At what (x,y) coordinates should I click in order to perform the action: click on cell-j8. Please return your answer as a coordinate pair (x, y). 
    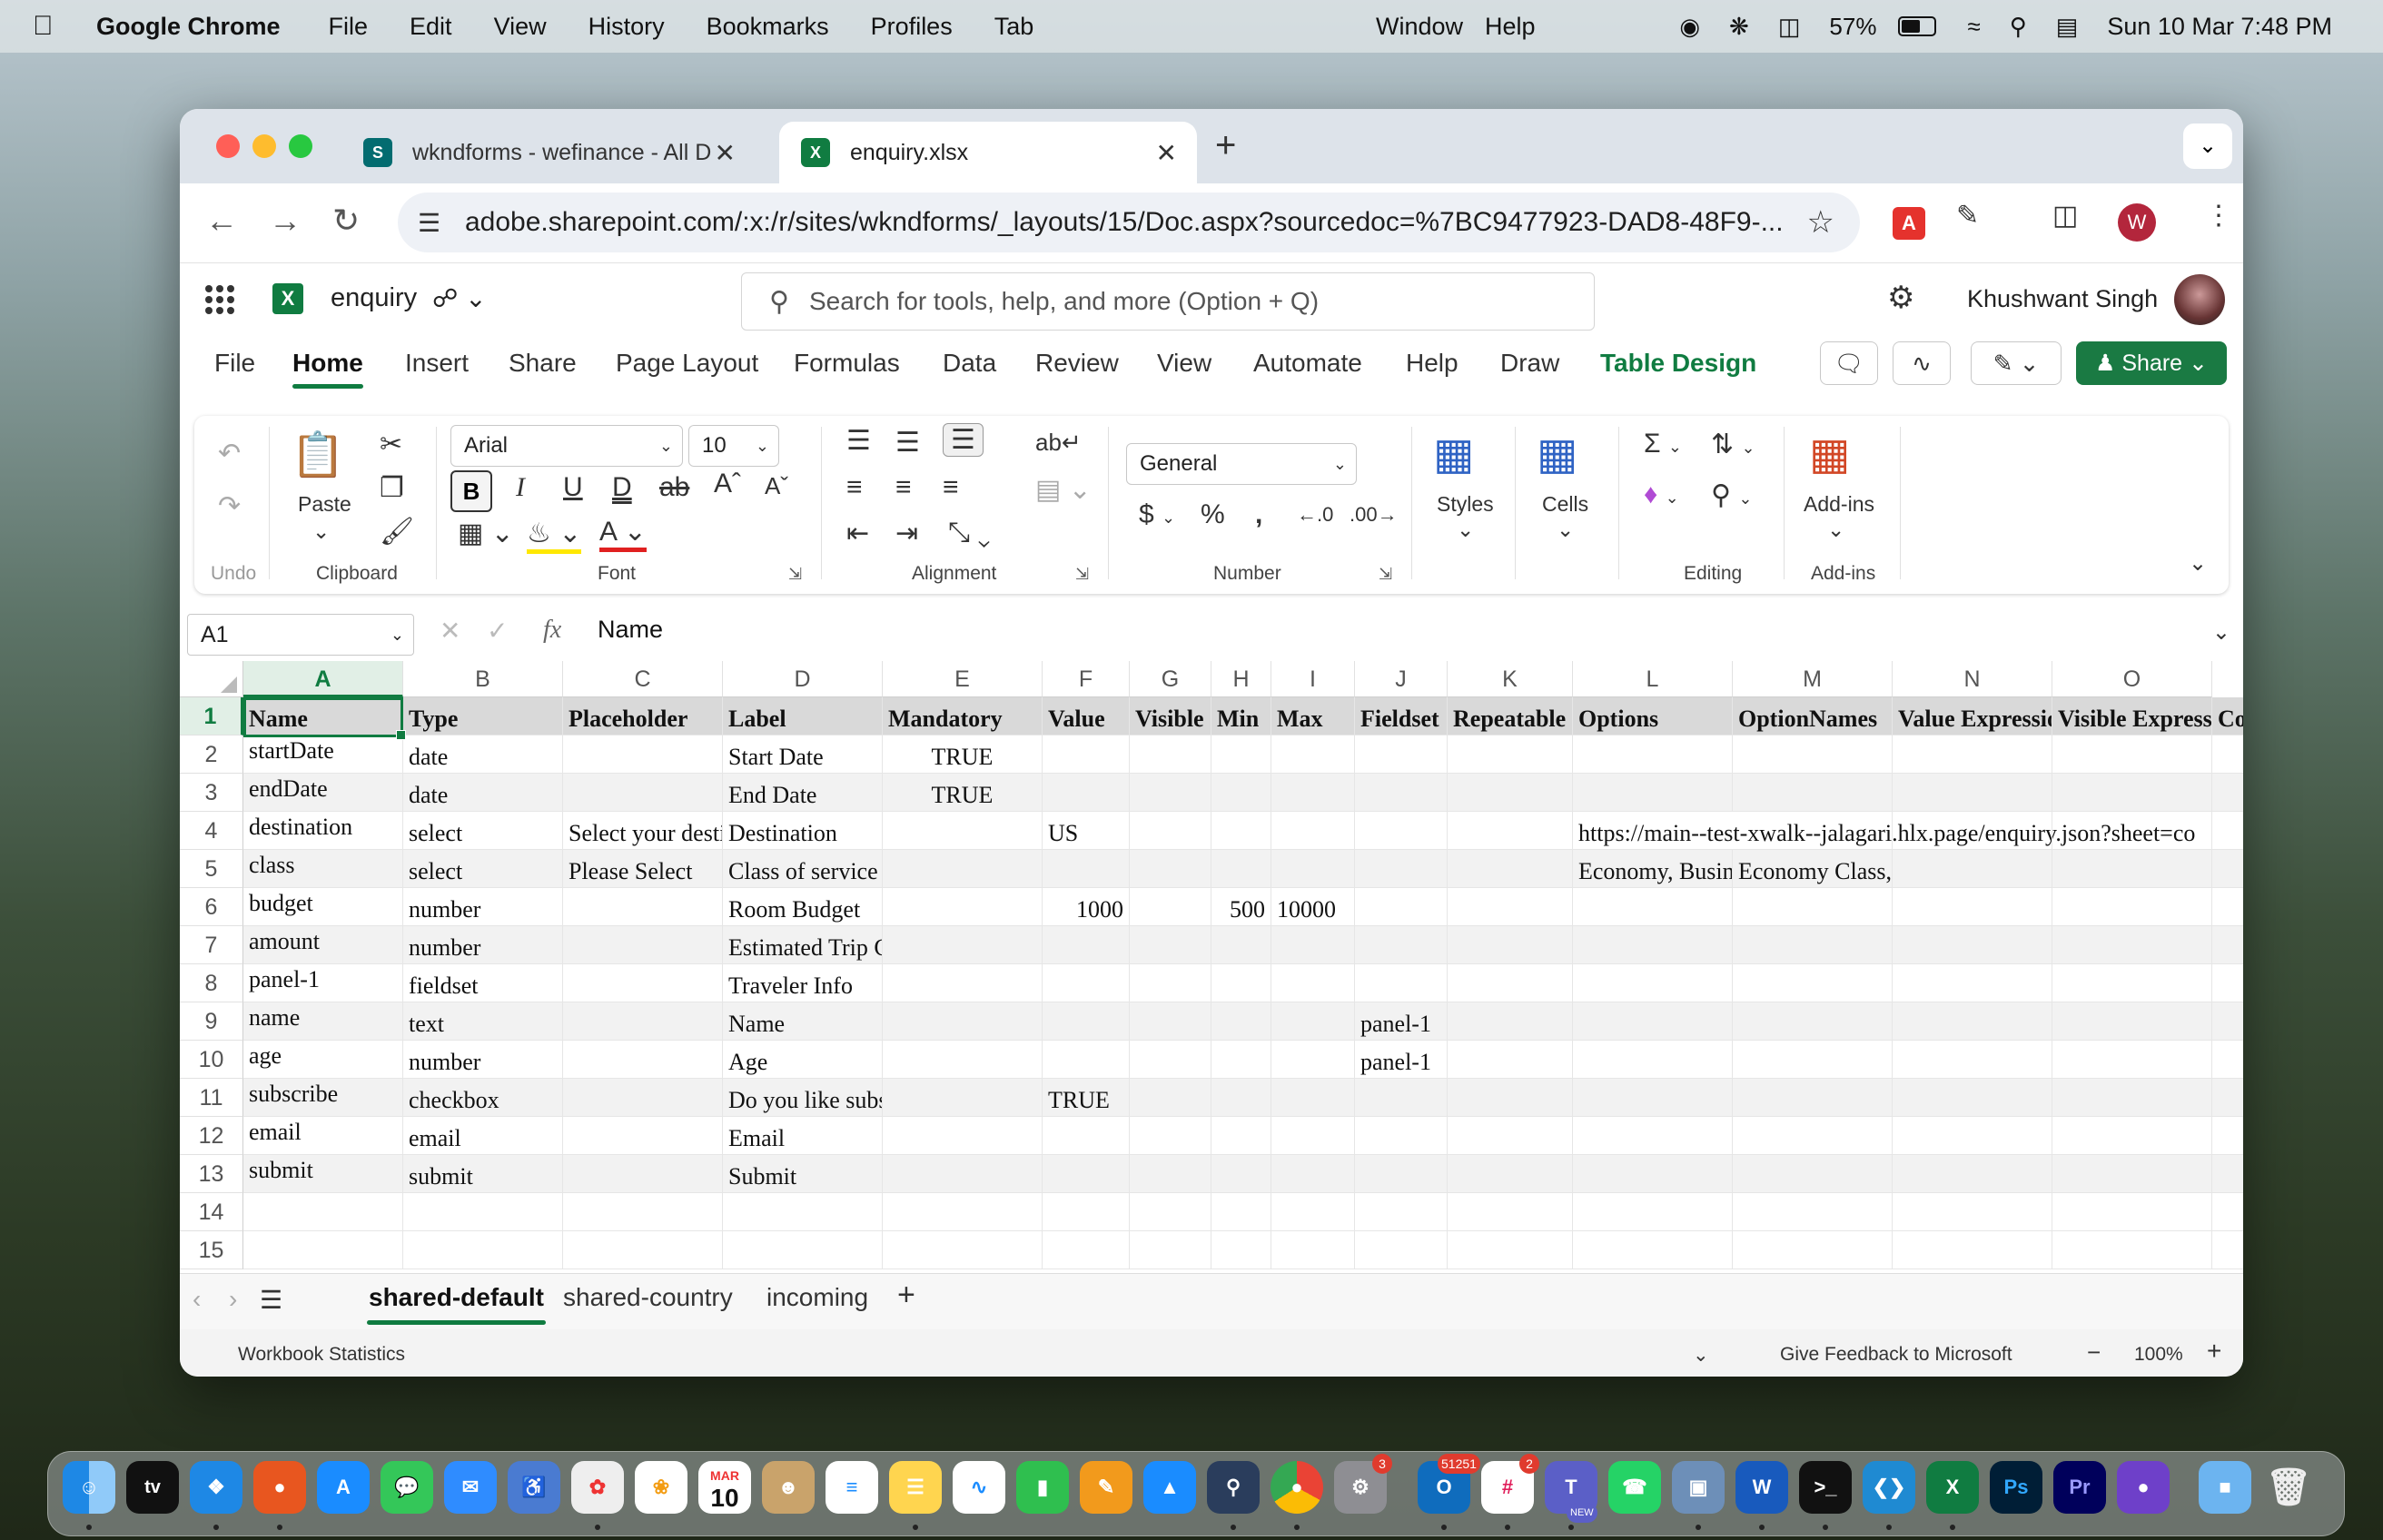
    Looking at the image, I should click on (1401, 983).